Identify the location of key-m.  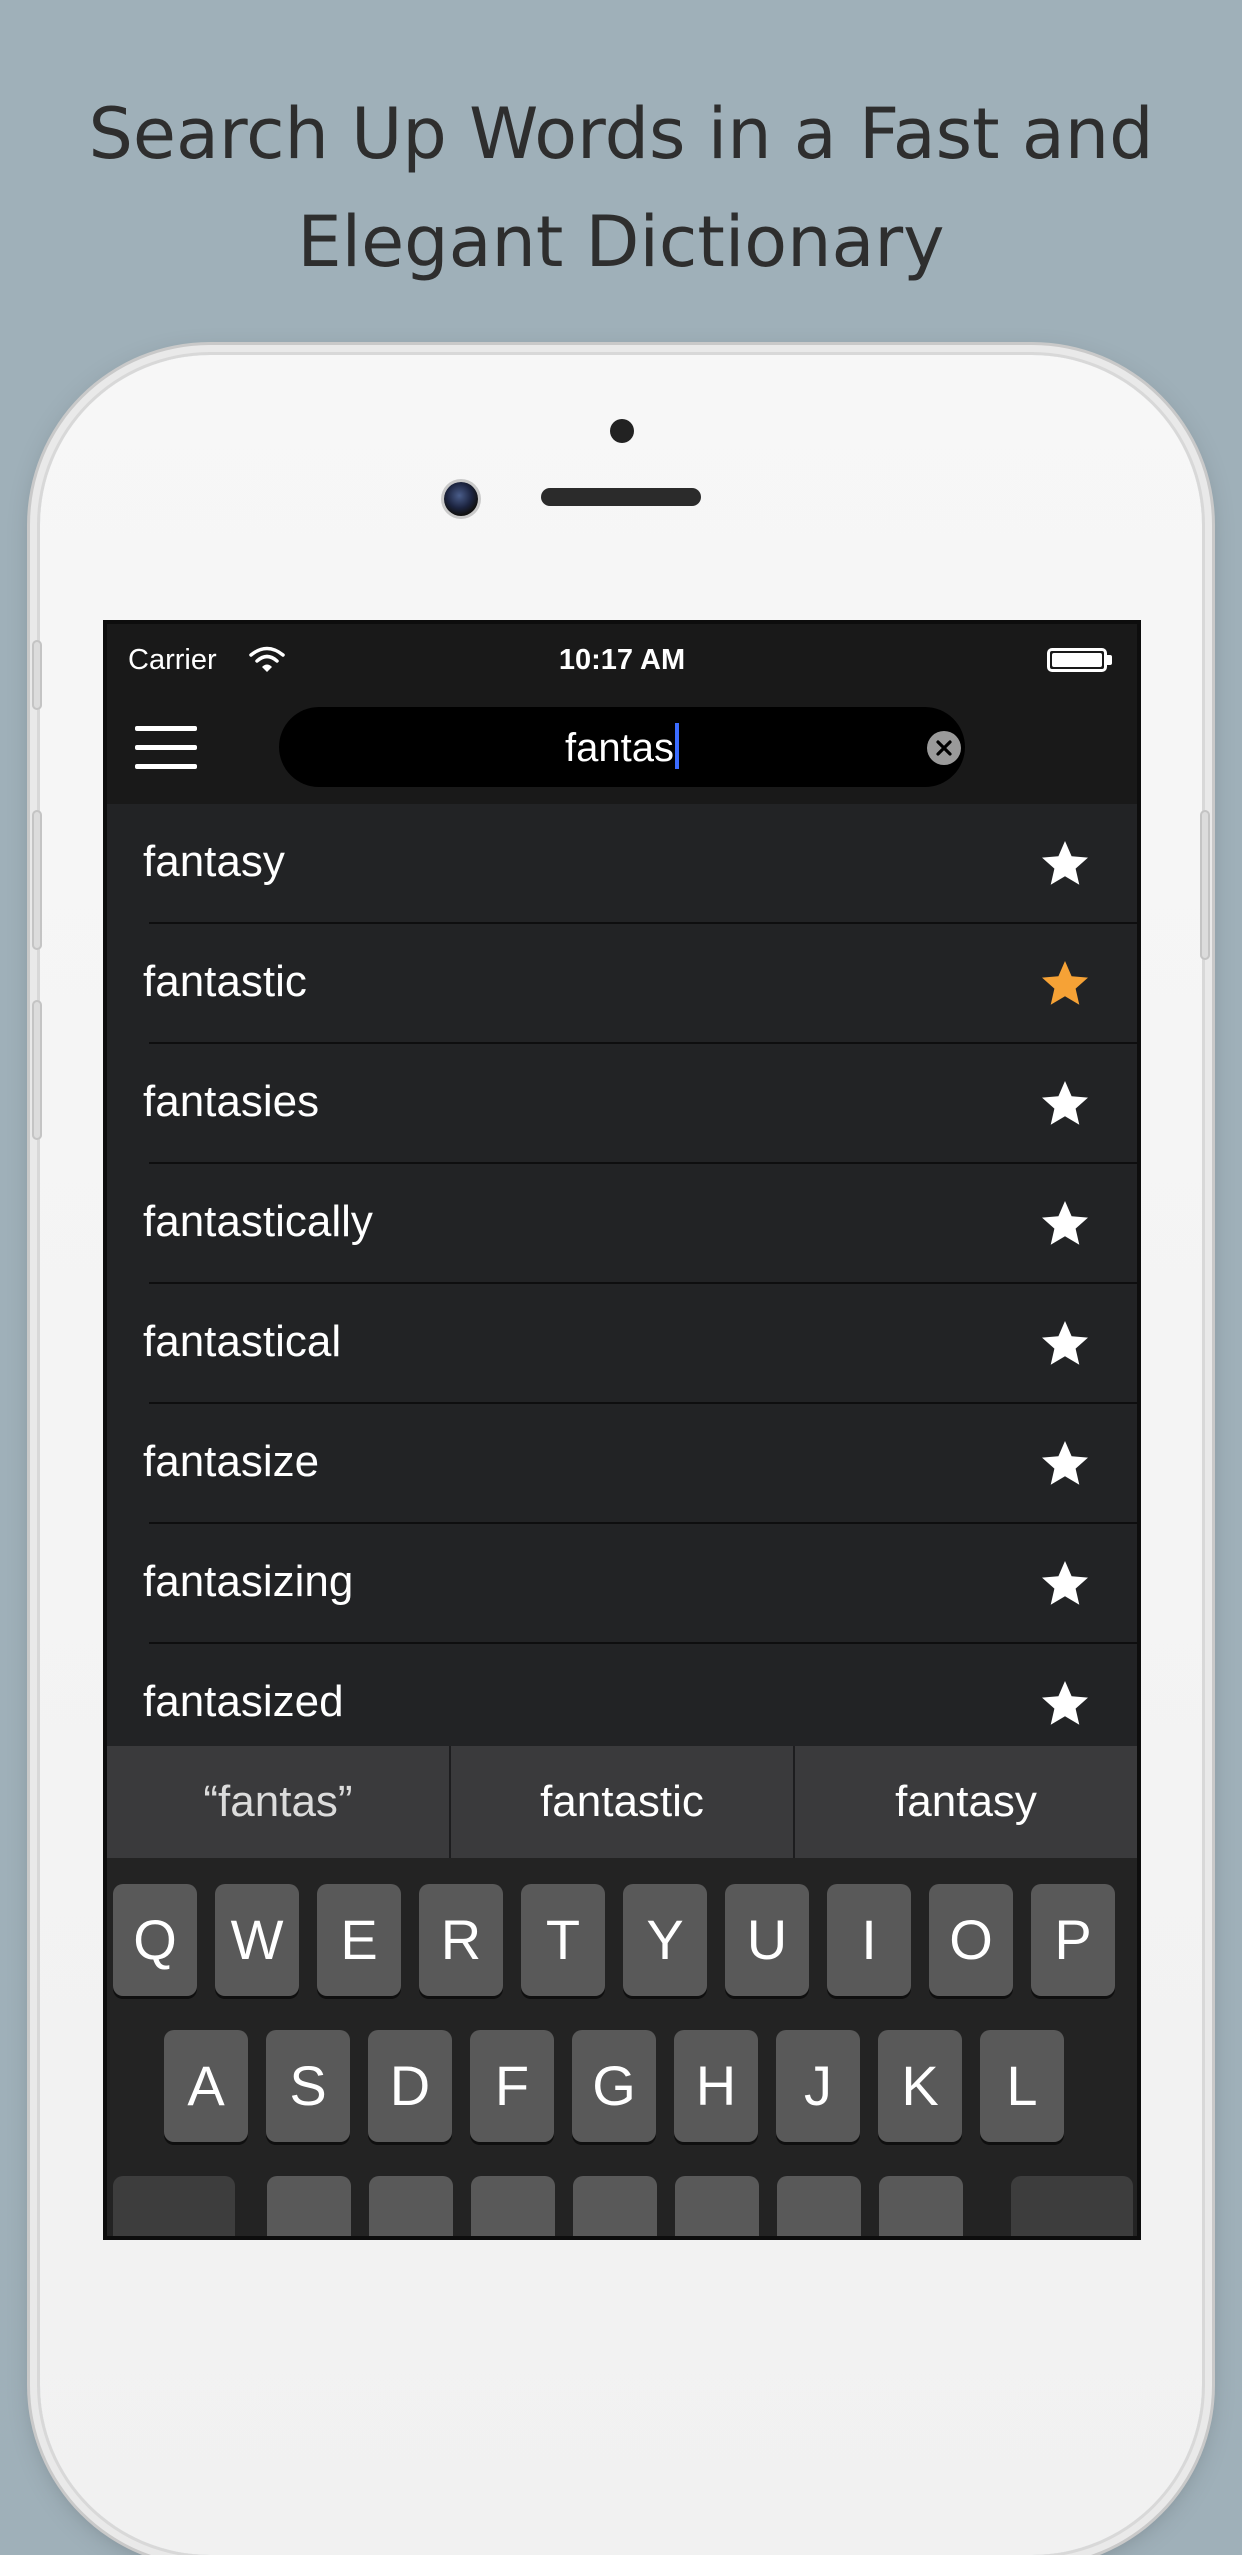
(921, 2206).